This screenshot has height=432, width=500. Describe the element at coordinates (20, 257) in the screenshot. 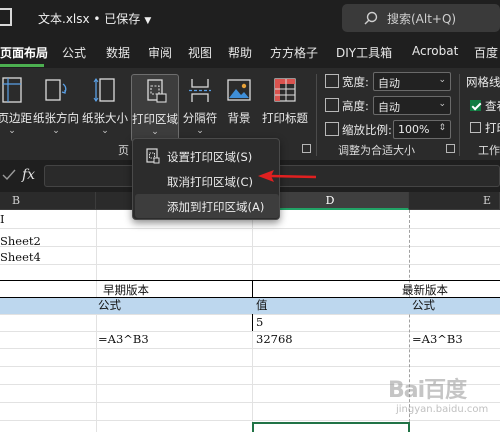

I see `cell-sheet4: Sheet4` at that location.